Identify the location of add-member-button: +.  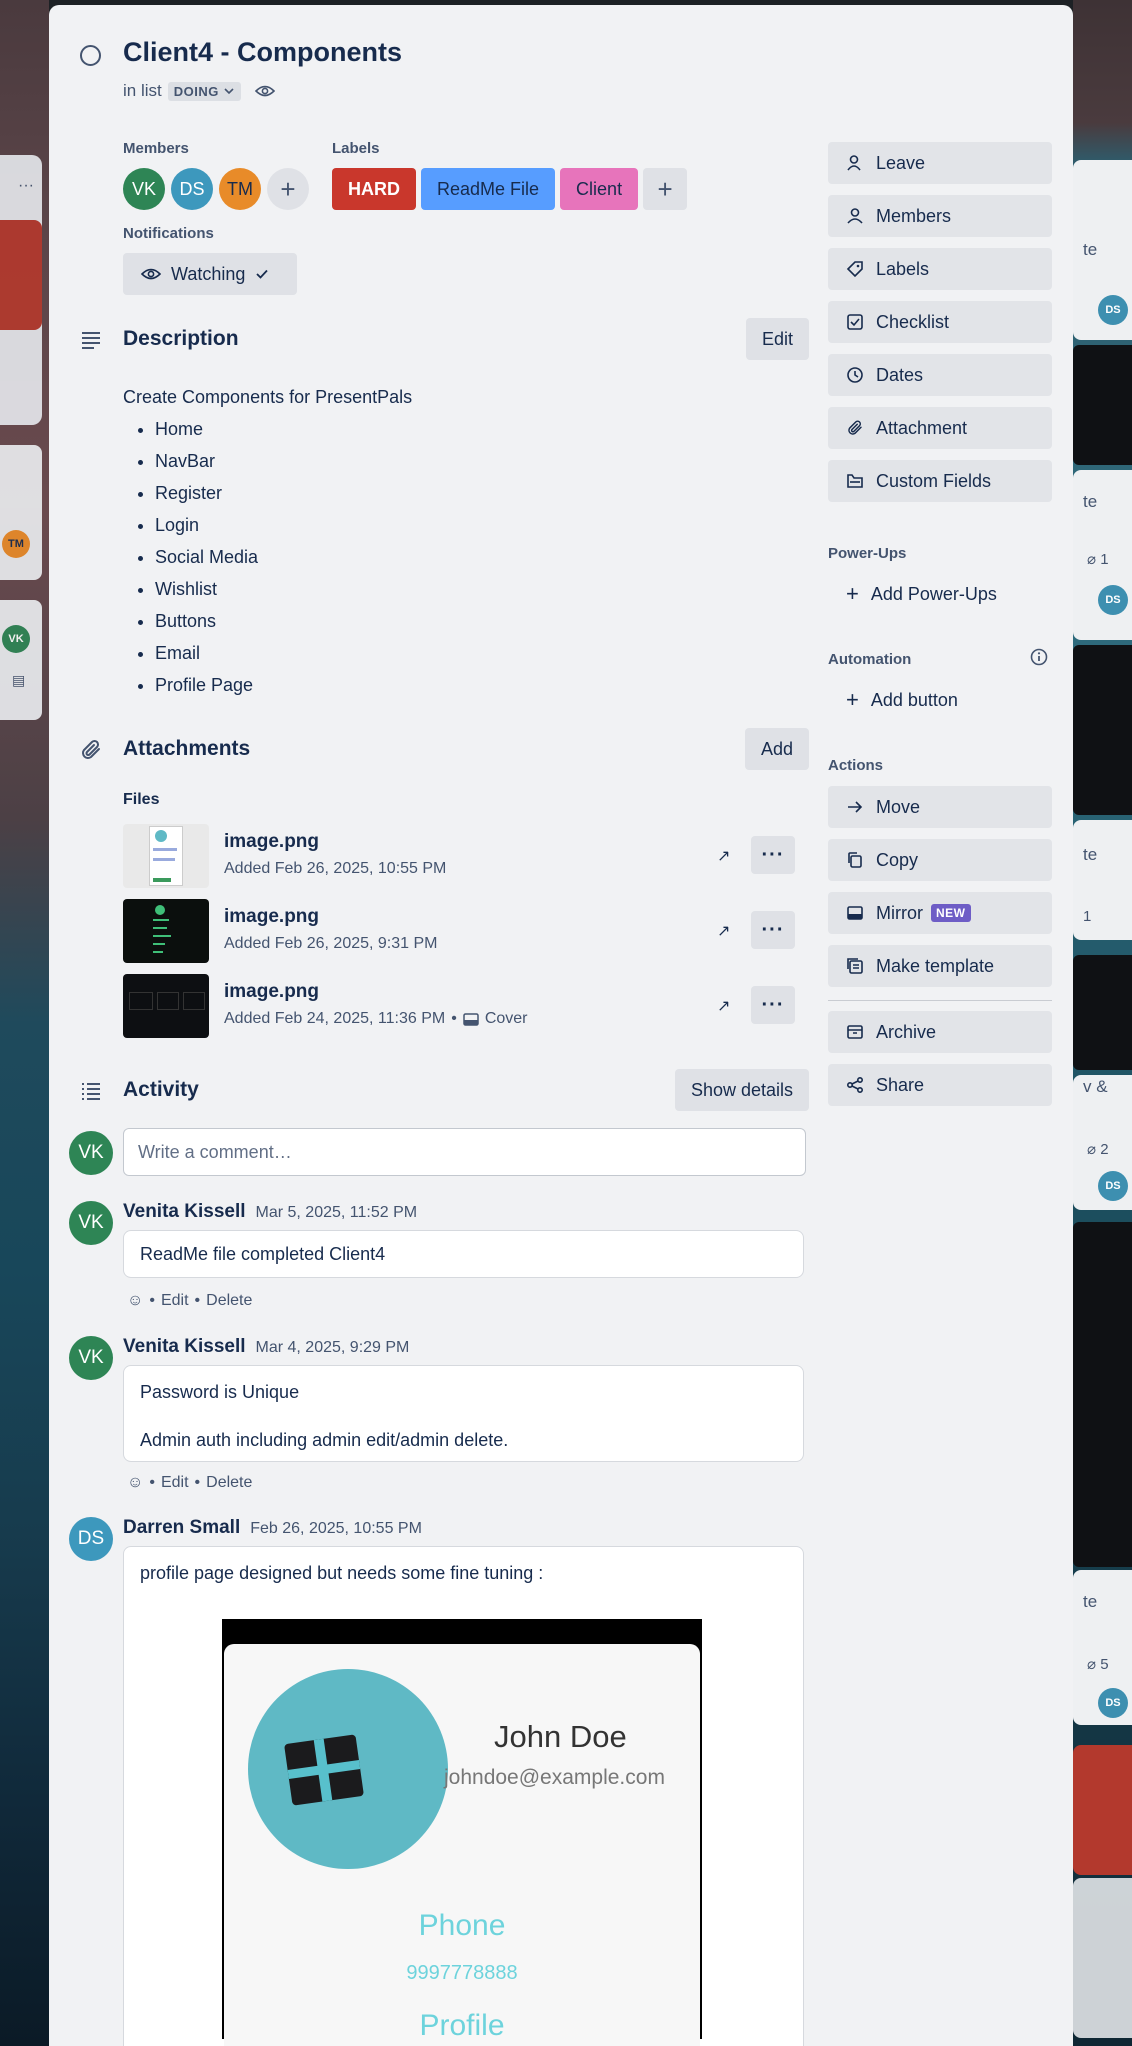
(288, 189).